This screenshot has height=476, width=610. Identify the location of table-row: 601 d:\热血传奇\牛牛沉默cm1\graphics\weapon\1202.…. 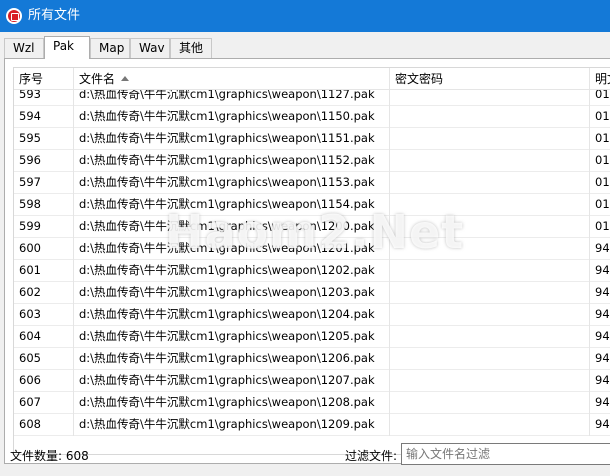
(312, 271).